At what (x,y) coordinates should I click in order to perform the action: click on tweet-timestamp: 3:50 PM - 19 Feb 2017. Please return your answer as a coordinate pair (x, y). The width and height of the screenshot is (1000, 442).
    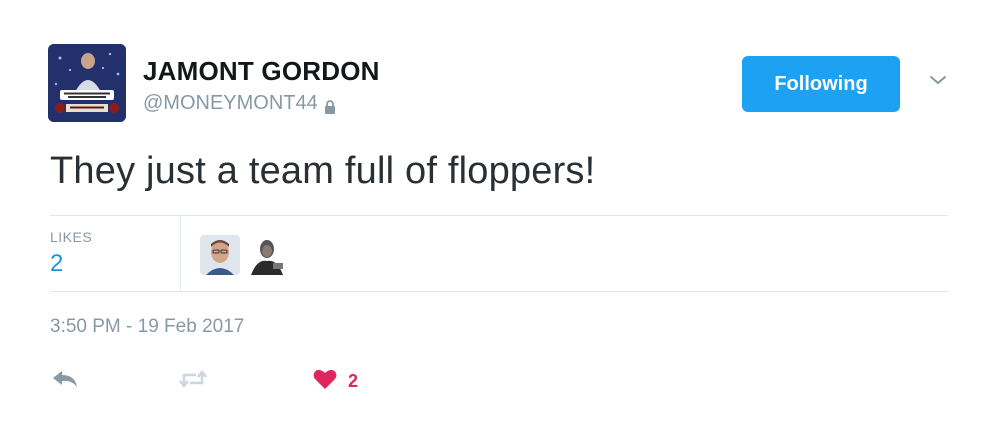
    Looking at the image, I should click on (147, 327).